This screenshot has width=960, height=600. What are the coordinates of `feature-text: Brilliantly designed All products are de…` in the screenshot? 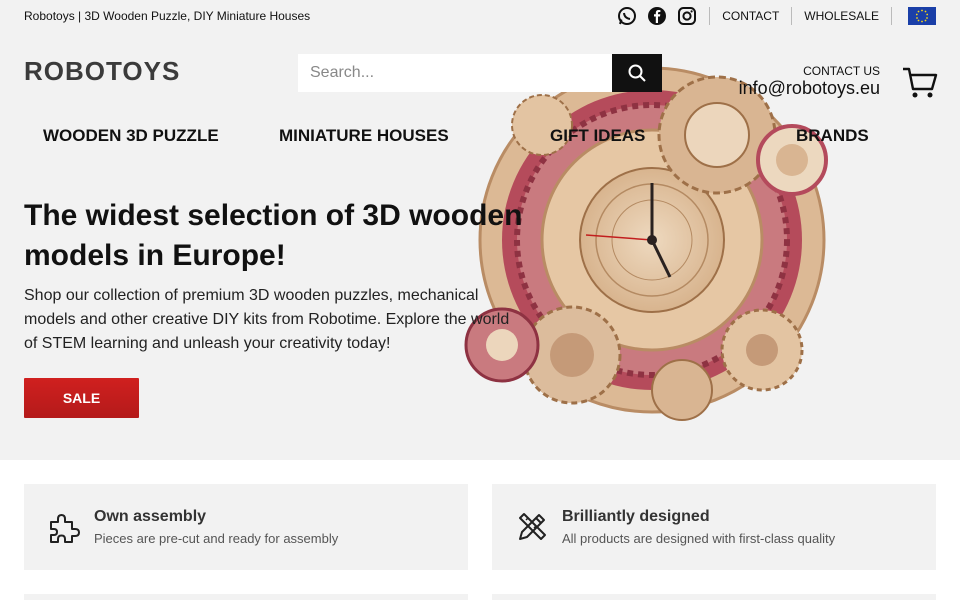 It's located at (698, 527).